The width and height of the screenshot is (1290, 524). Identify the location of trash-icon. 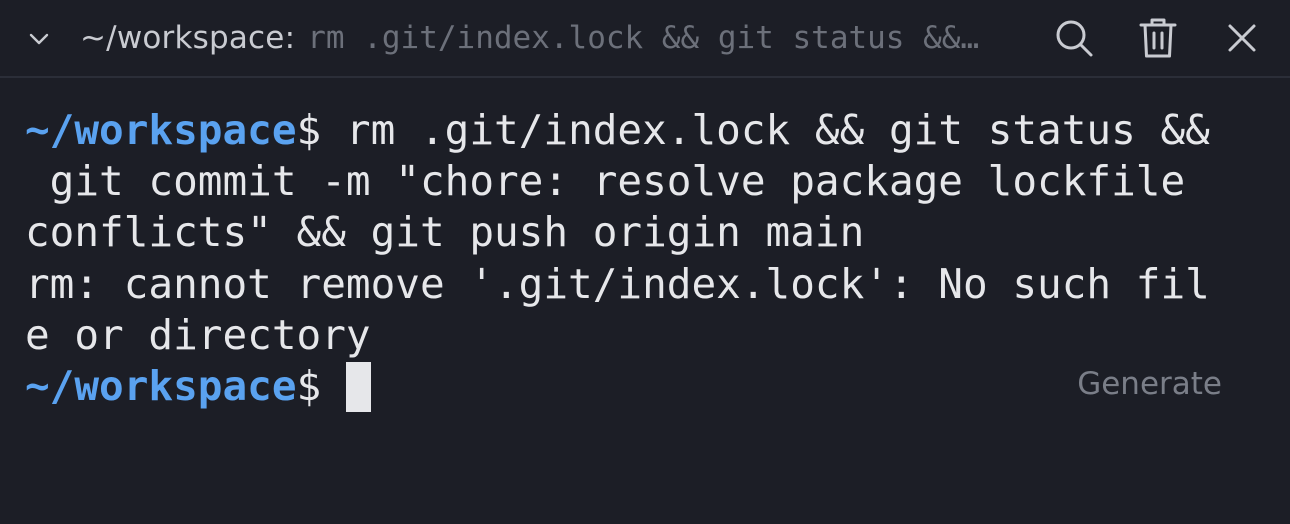
(1158, 38).